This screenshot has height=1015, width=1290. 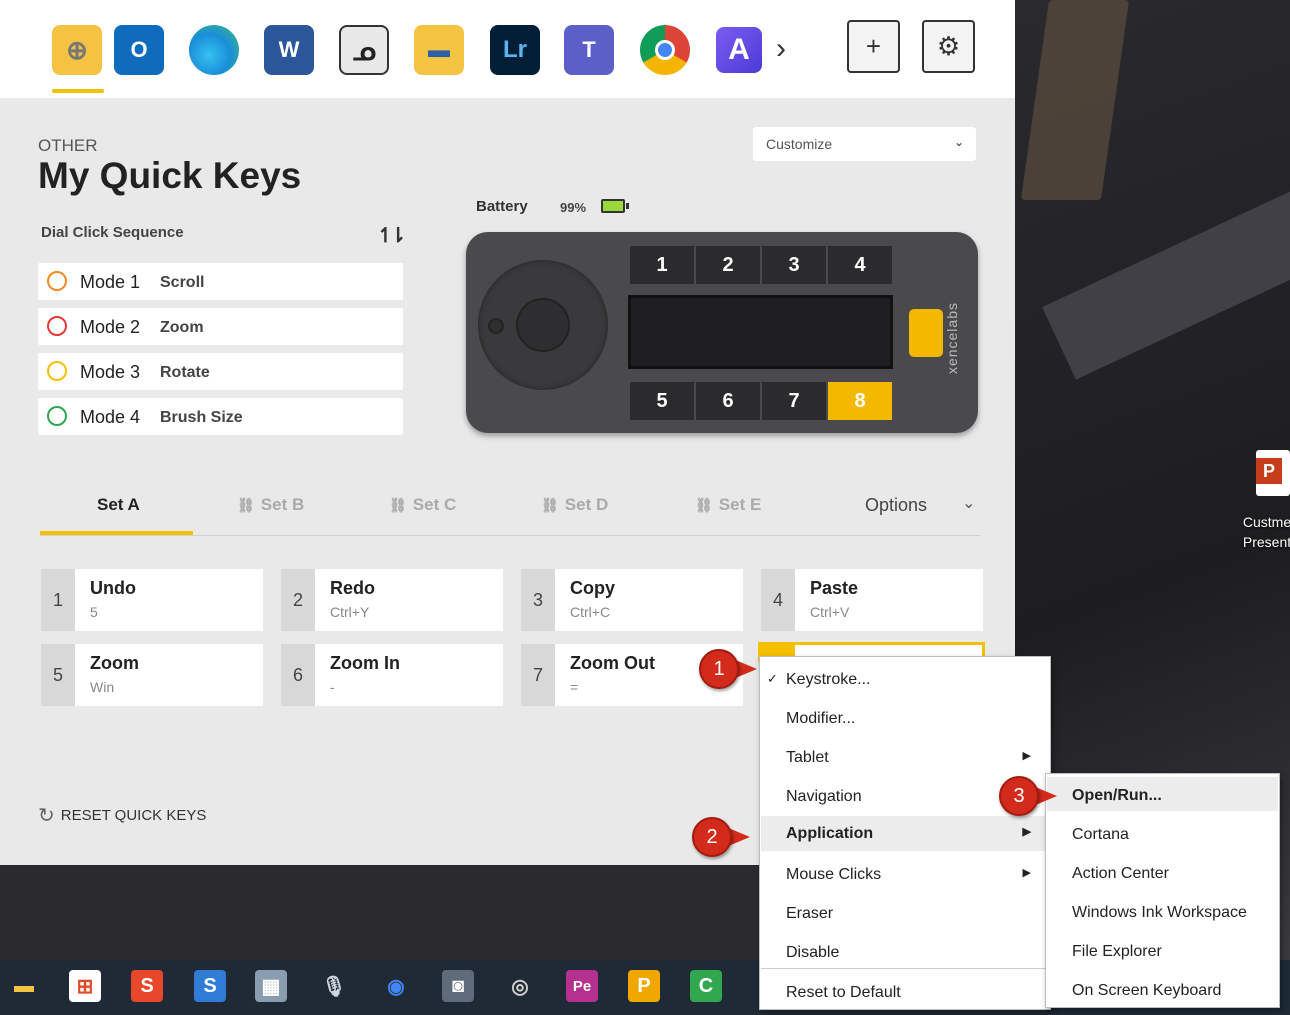 I want to click on device-key-4: 4, so click(x=860, y=265).